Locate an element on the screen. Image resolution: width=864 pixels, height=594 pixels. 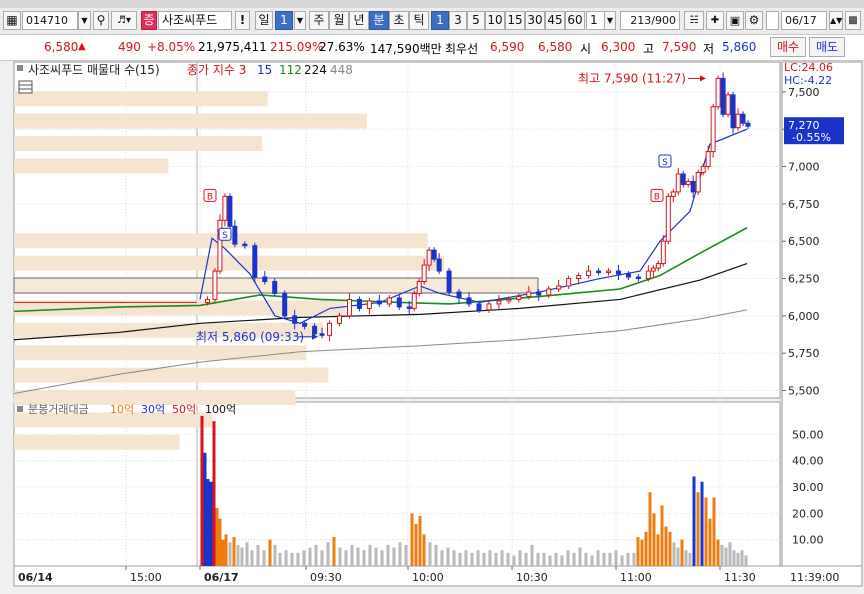
period-minute: 분 is located at coordinates (379, 20).